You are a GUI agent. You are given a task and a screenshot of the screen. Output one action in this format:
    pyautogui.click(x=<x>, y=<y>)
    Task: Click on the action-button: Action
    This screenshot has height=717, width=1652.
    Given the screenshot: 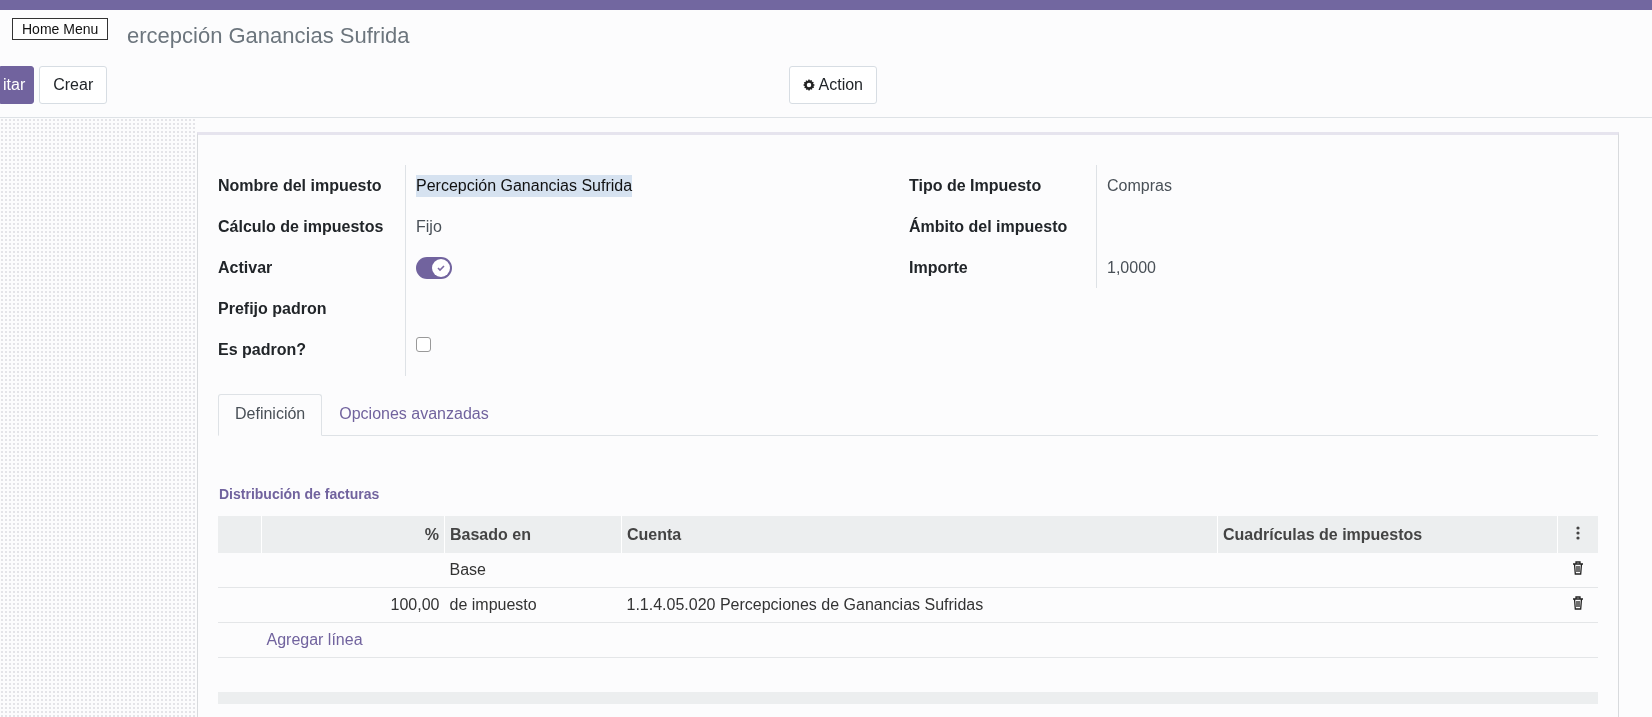 What is the action you would take?
    pyautogui.click(x=832, y=85)
    